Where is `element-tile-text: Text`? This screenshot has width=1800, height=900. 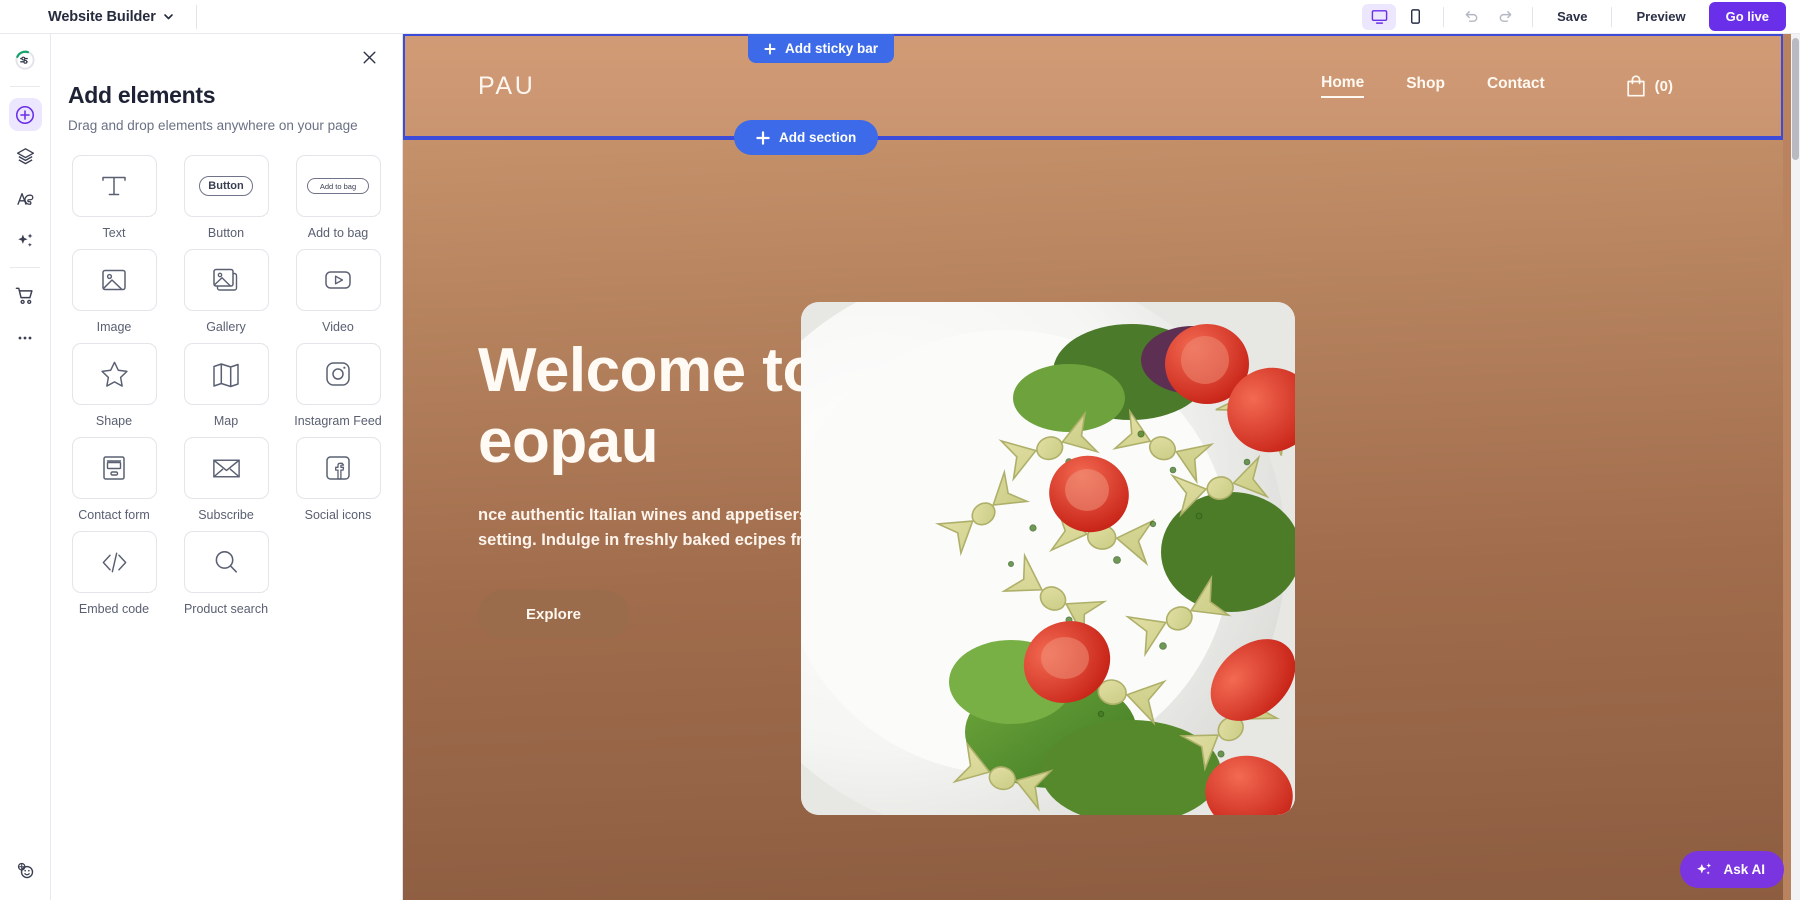
element-tile-text: Text is located at coordinates (114, 198).